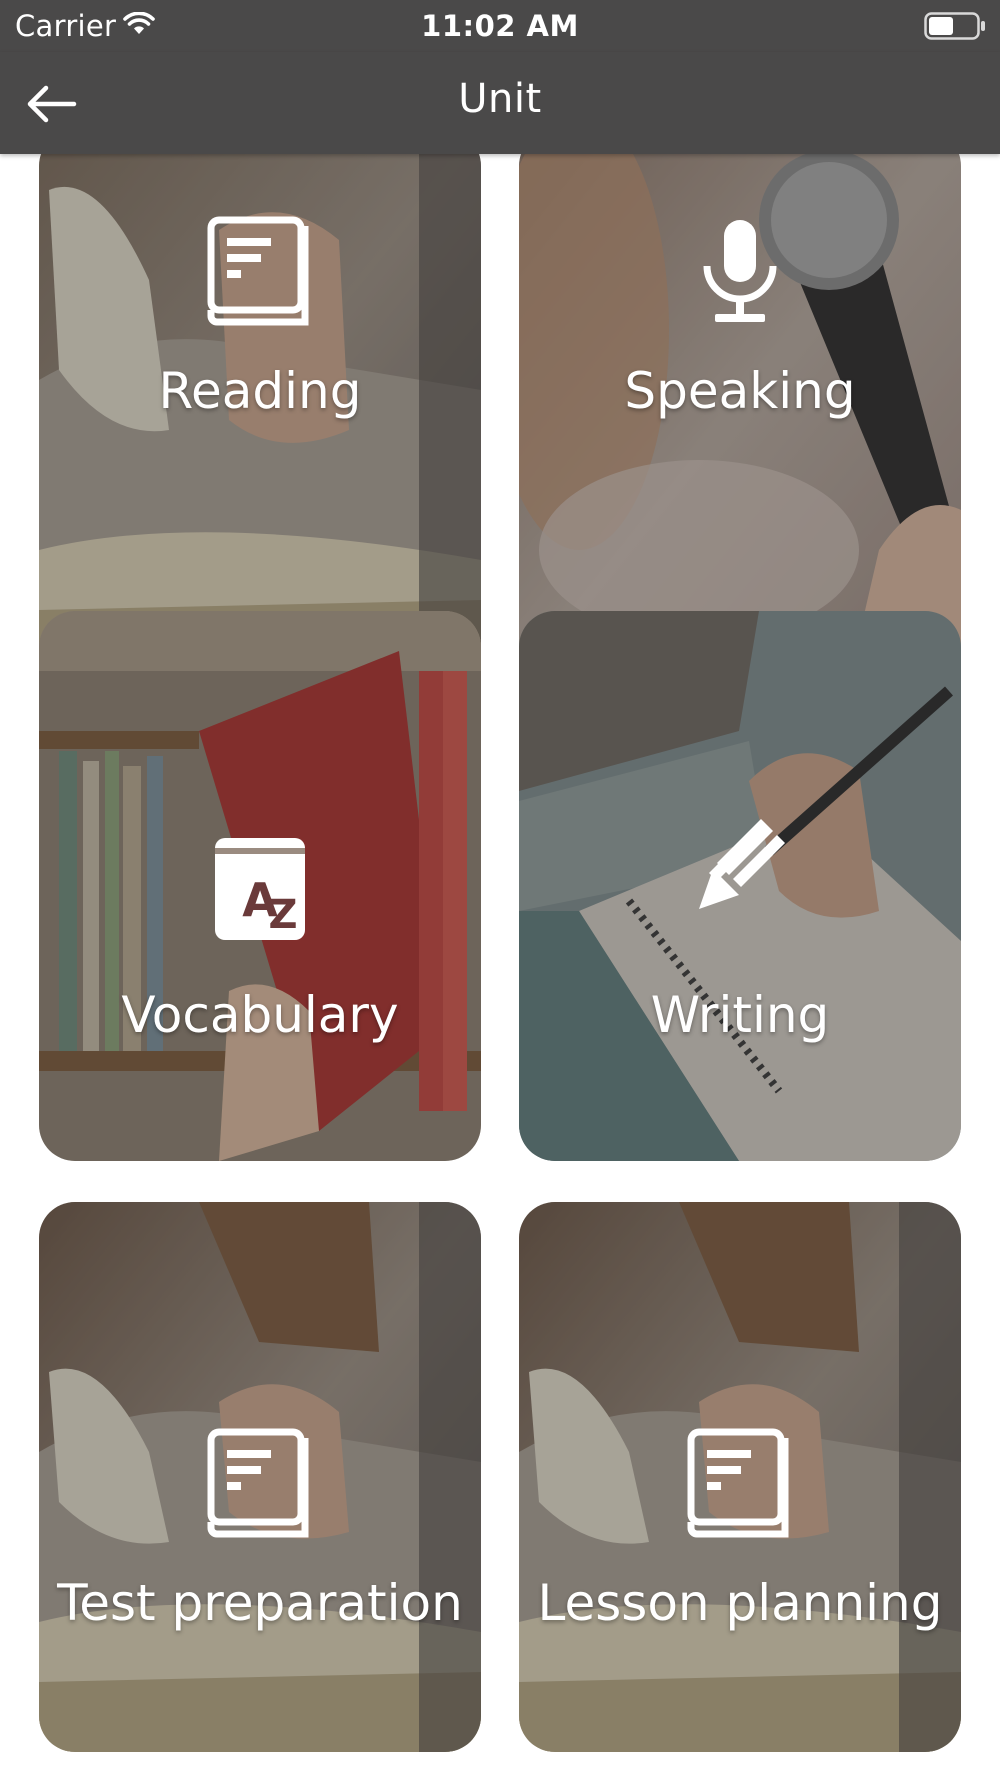 This screenshot has height=1778, width=1000. I want to click on tile-lesson-planning: Lesson planning, so click(740, 1477).